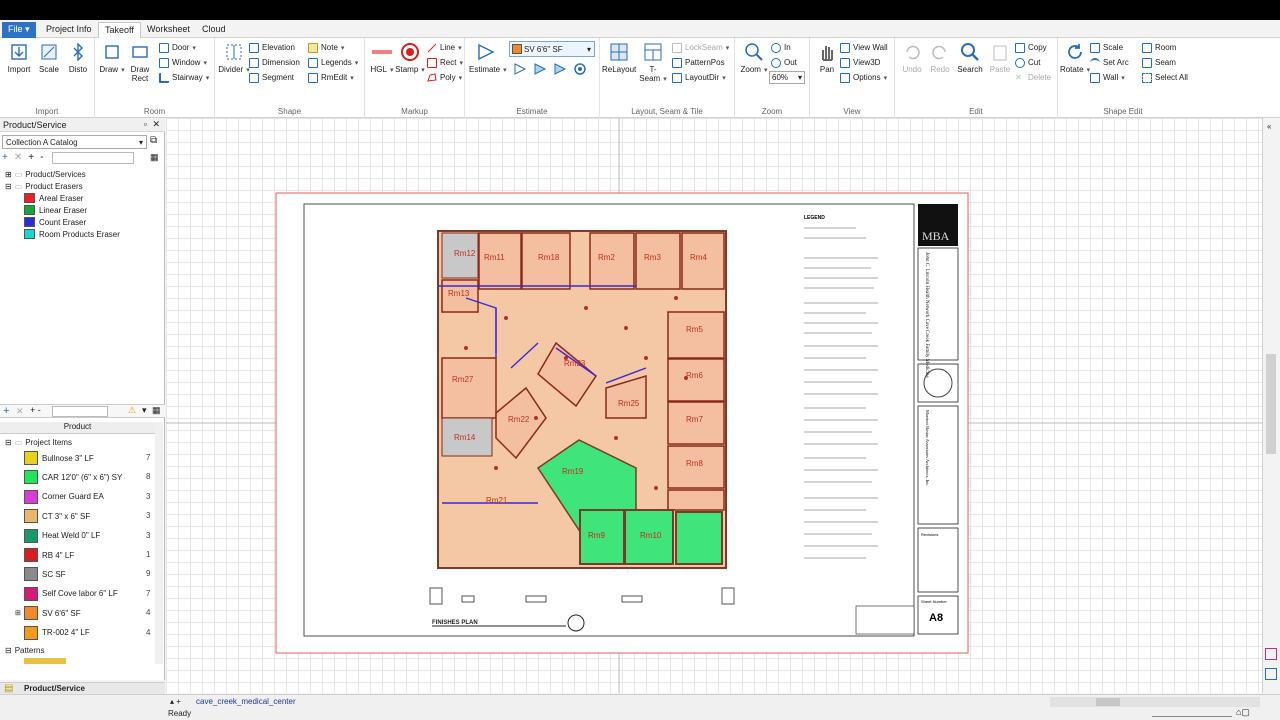 This screenshot has height=720, width=1280. I want to click on tree-item-project-items: ⊟ ▭ Project Items, so click(38, 442).